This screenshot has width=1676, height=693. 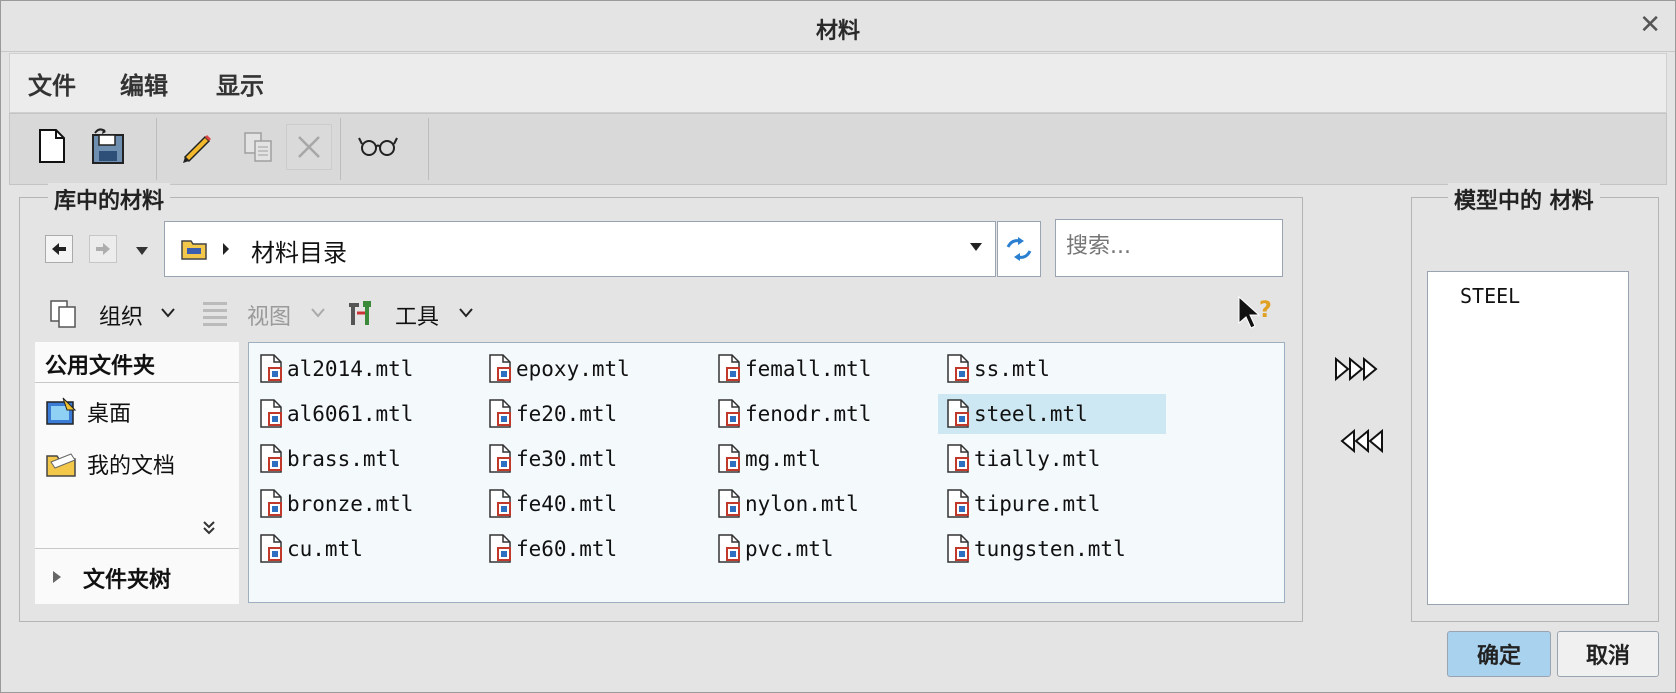 I want to click on file-name: tially.mtl, so click(x=1037, y=459).